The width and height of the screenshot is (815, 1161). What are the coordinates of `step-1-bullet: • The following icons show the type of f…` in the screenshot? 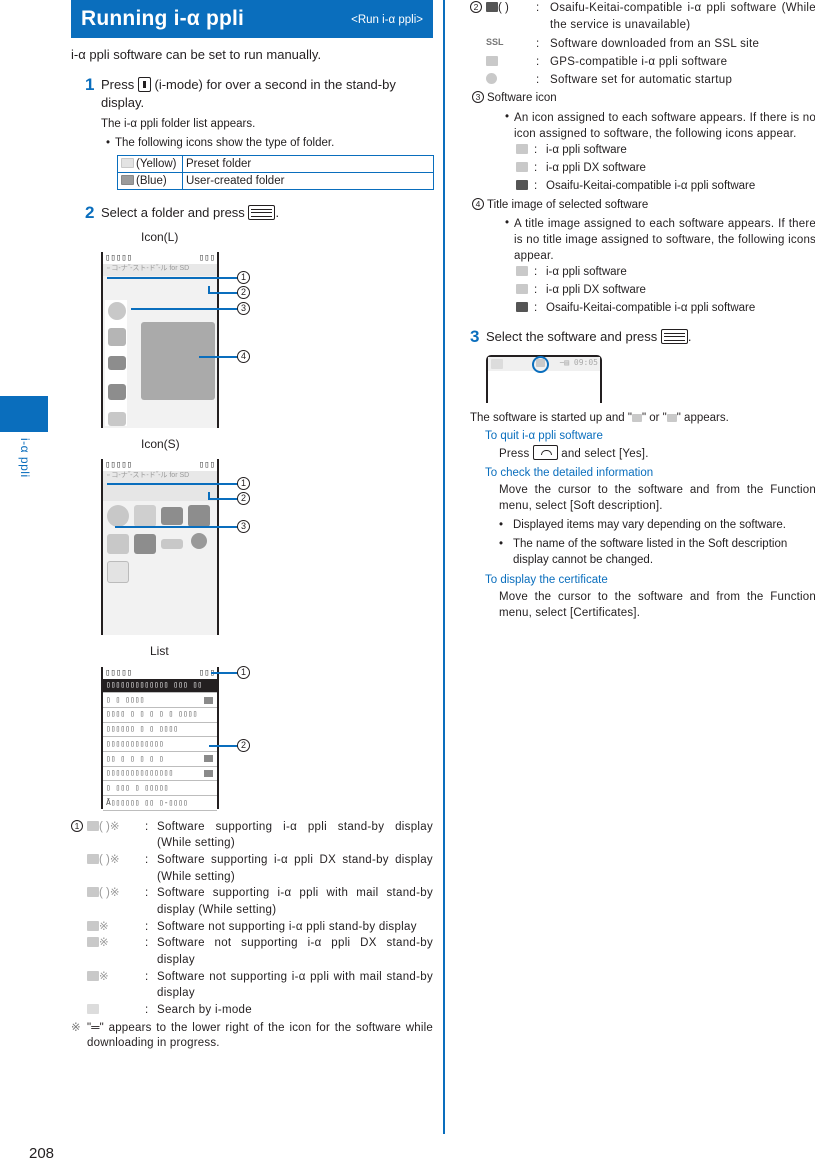 It's located at (252, 144).